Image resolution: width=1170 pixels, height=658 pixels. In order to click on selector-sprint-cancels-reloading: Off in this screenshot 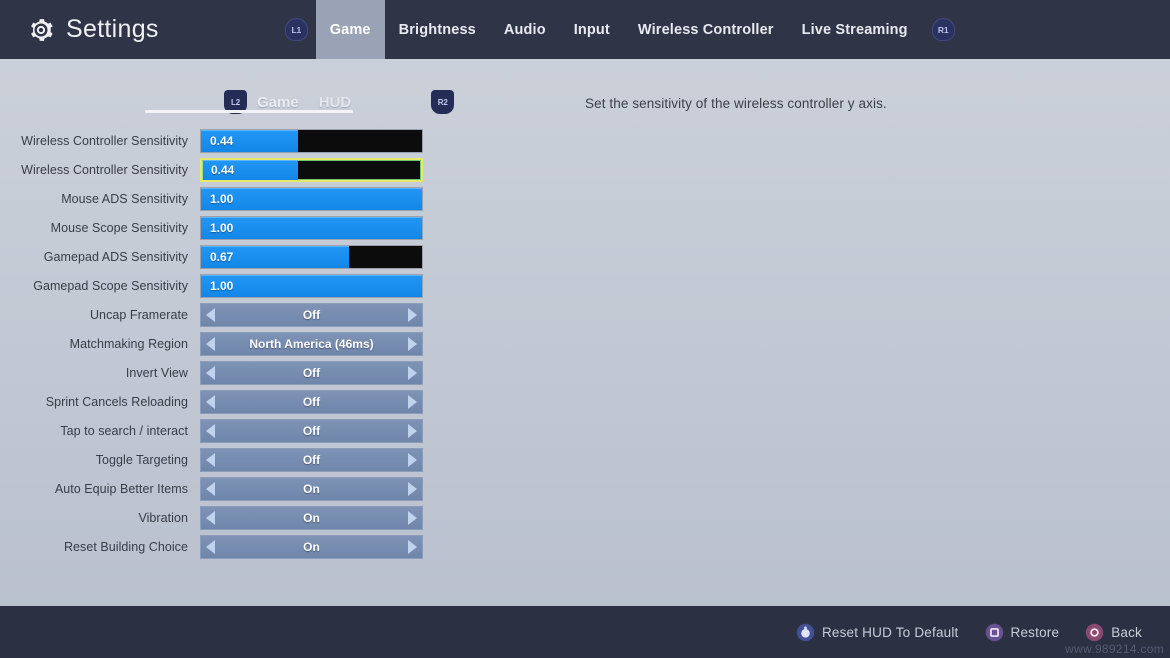, I will do `click(311, 402)`.